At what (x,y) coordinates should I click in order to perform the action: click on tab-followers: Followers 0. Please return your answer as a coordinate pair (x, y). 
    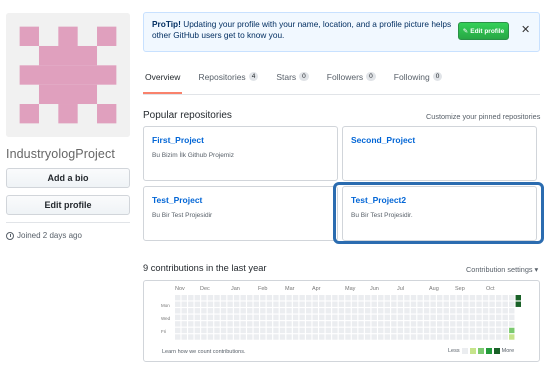
    Looking at the image, I should click on (351, 83).